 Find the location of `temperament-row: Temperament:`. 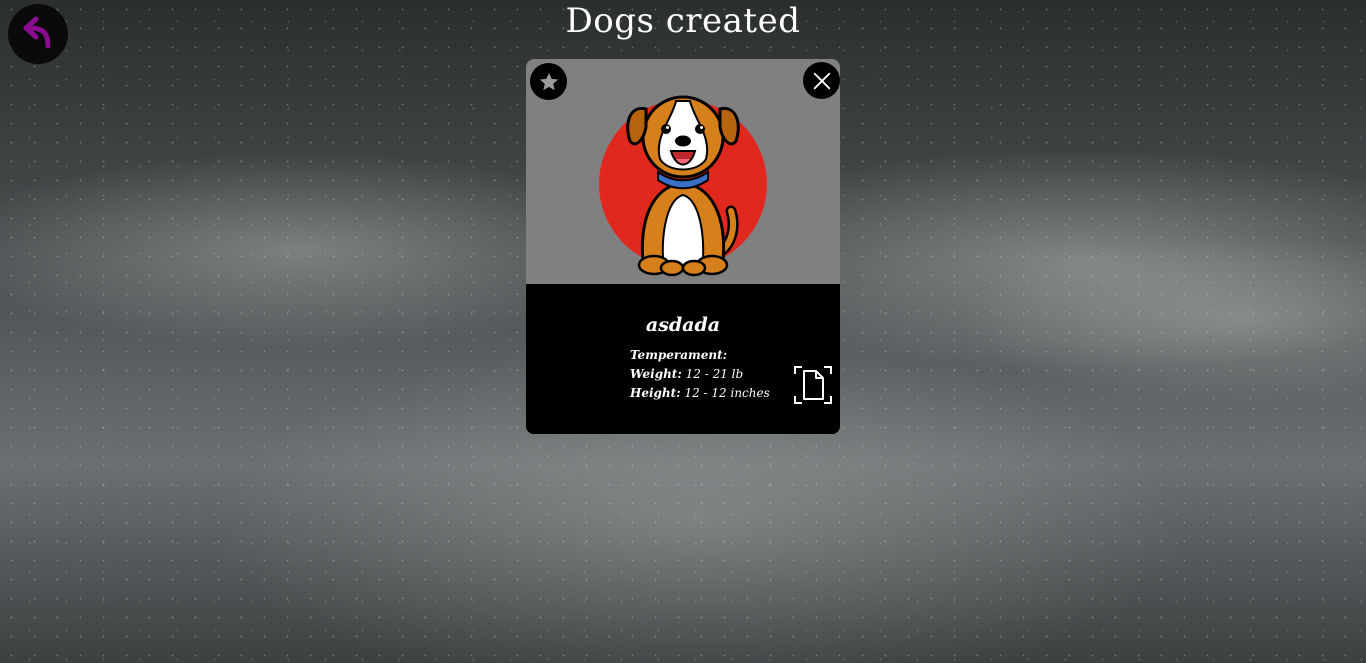

temperament-row: Temperament: is located at coordinates (700, 355).